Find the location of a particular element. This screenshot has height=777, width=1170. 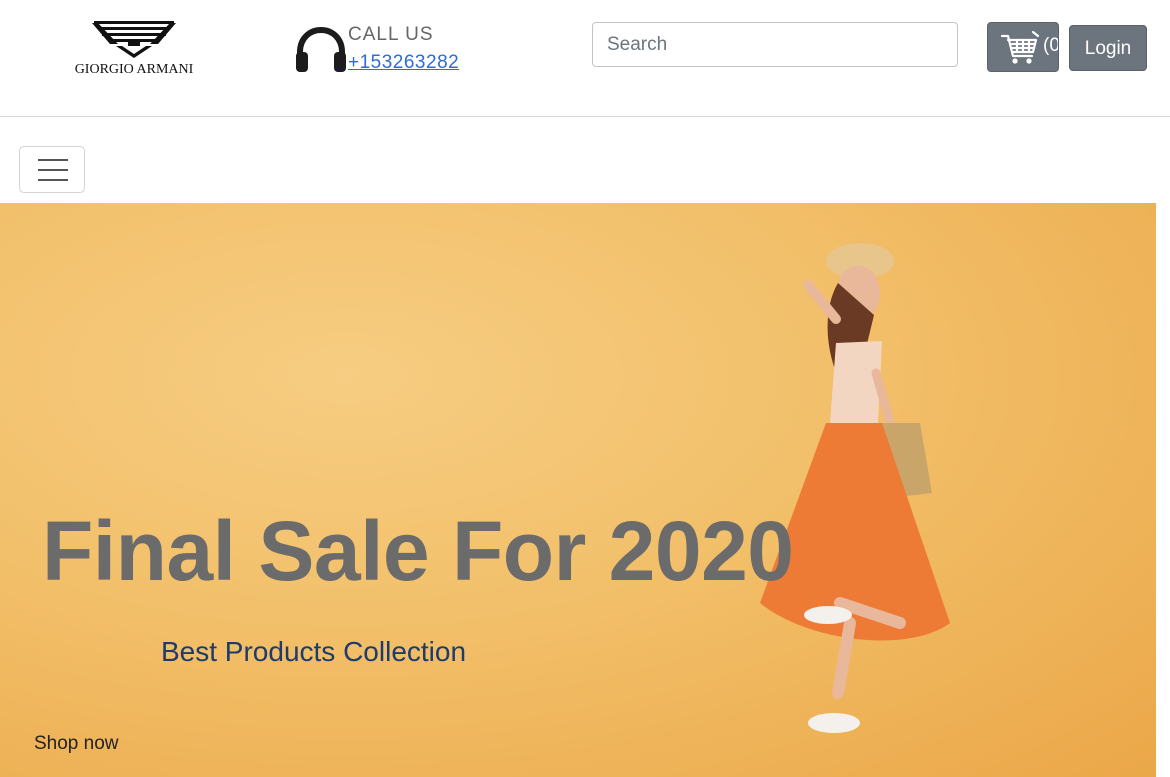

navbar-toggler-button is located at coordinates (52, 169).